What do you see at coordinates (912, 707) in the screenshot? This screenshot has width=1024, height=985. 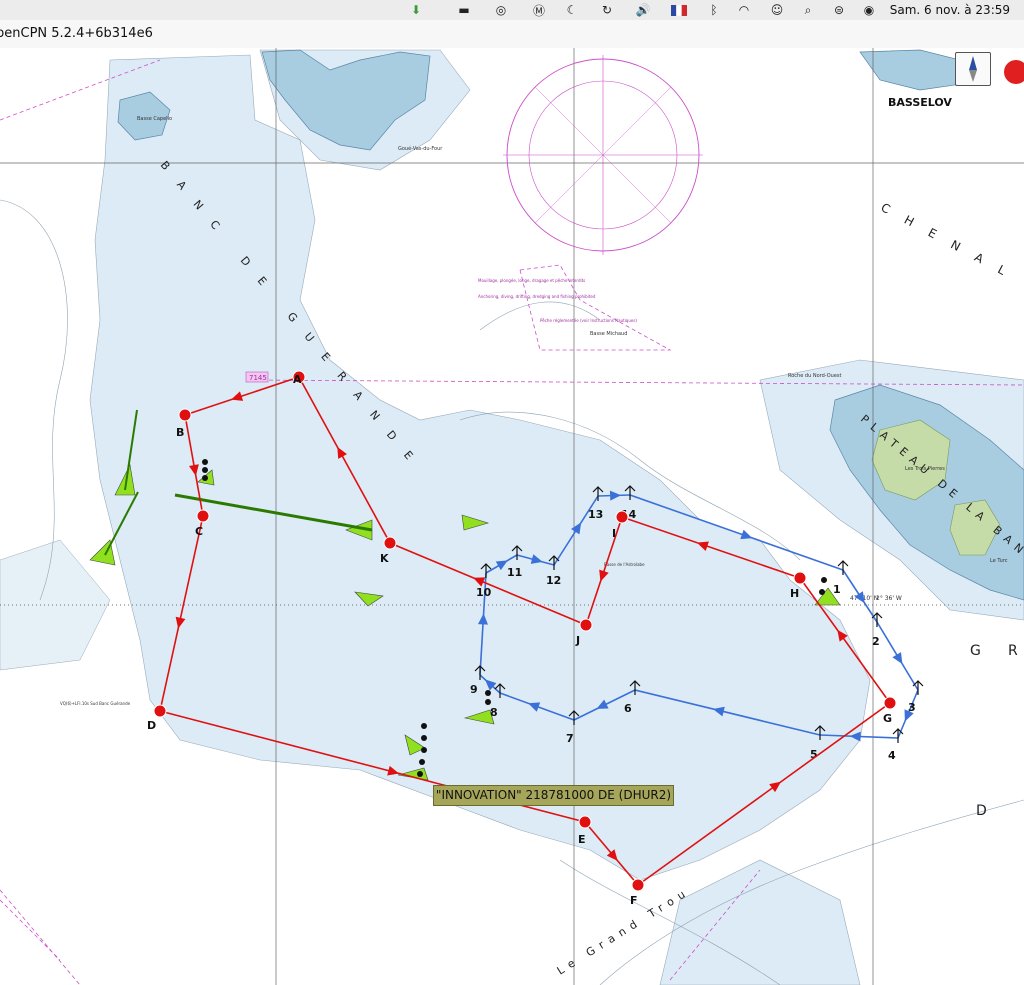 I see `blue-waypoint-label: 3` at bounding box center [912, 707].